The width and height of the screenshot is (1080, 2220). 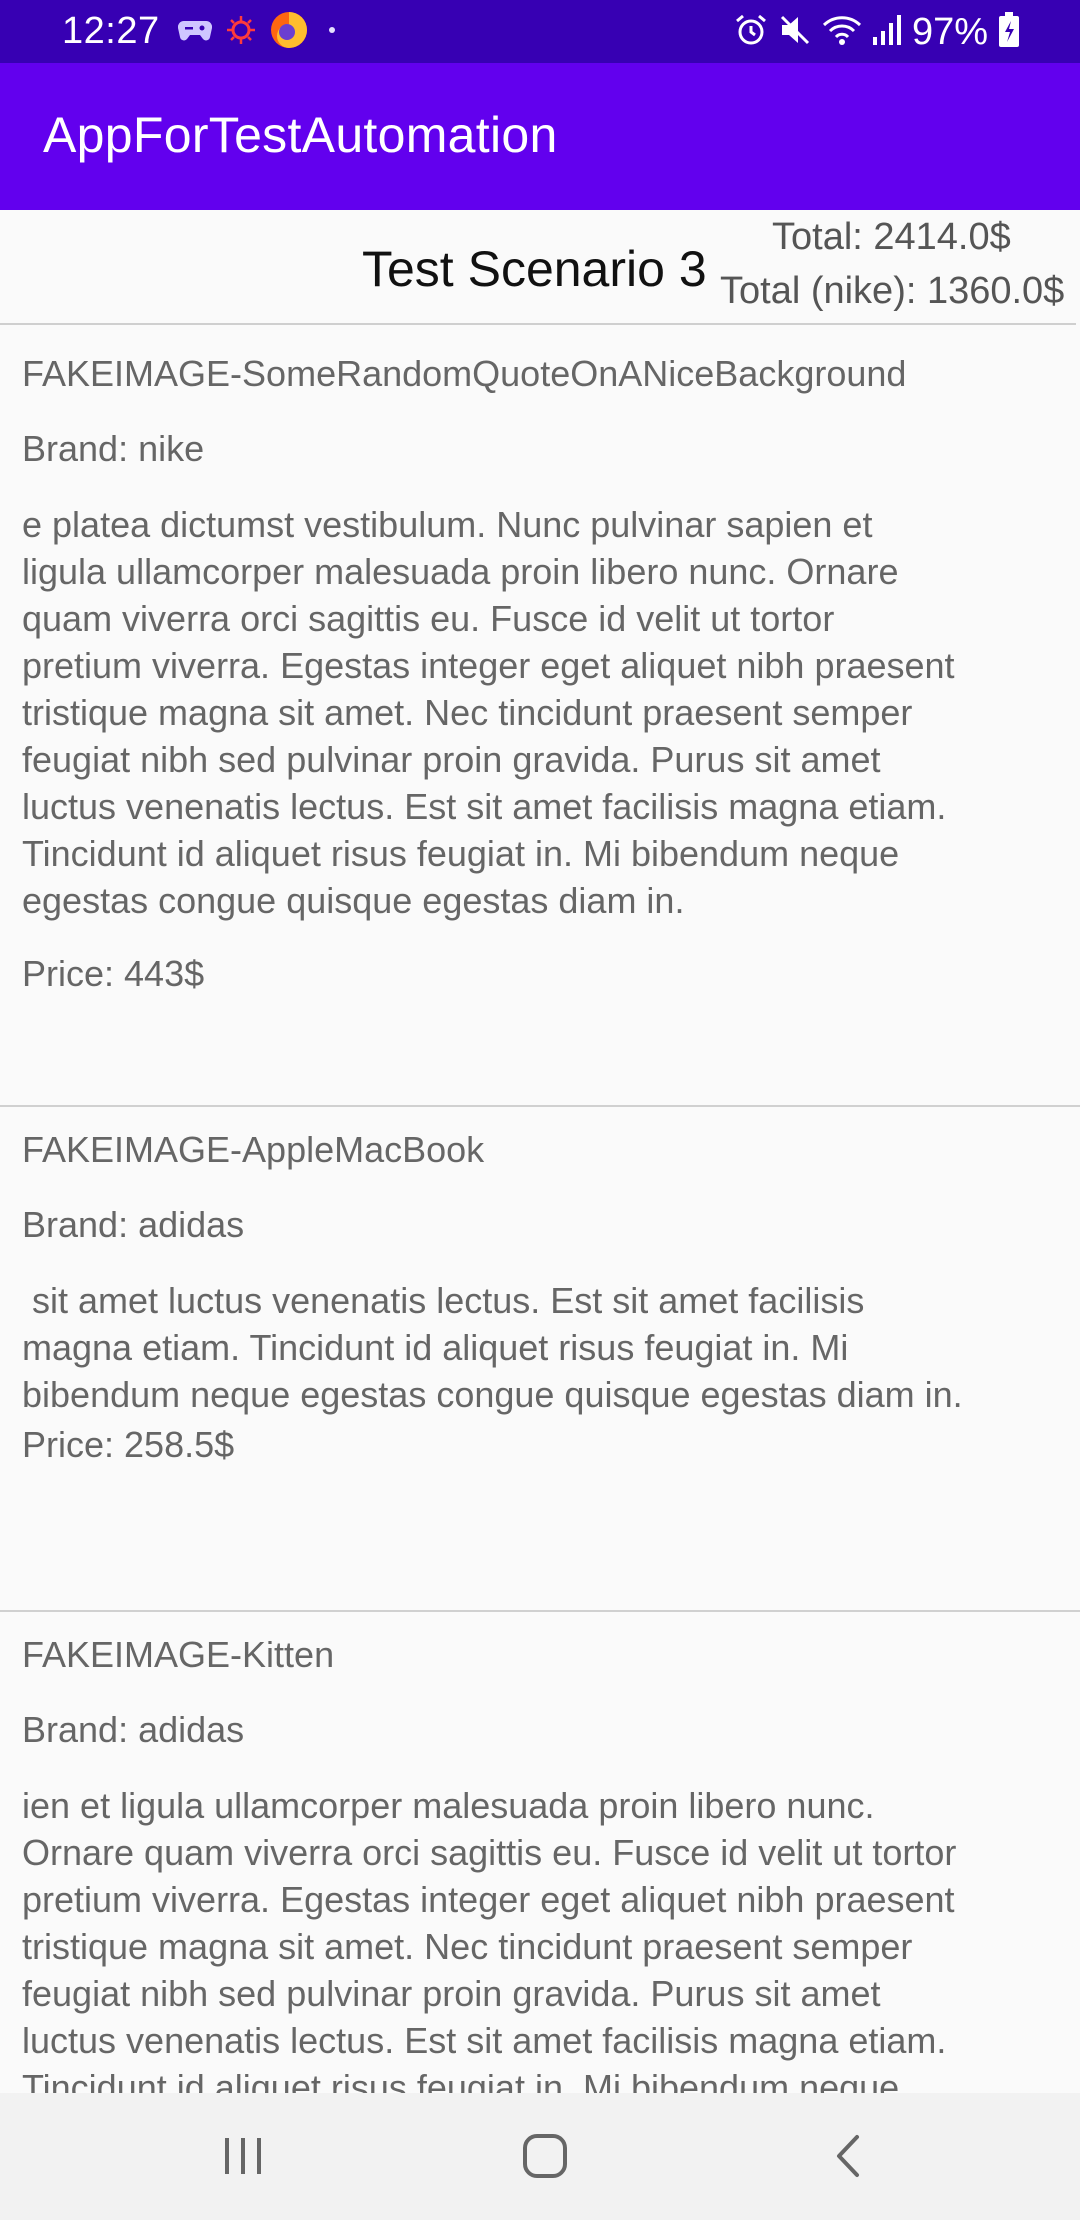 I want to click on virus-icon, so click(x=241, y=32).